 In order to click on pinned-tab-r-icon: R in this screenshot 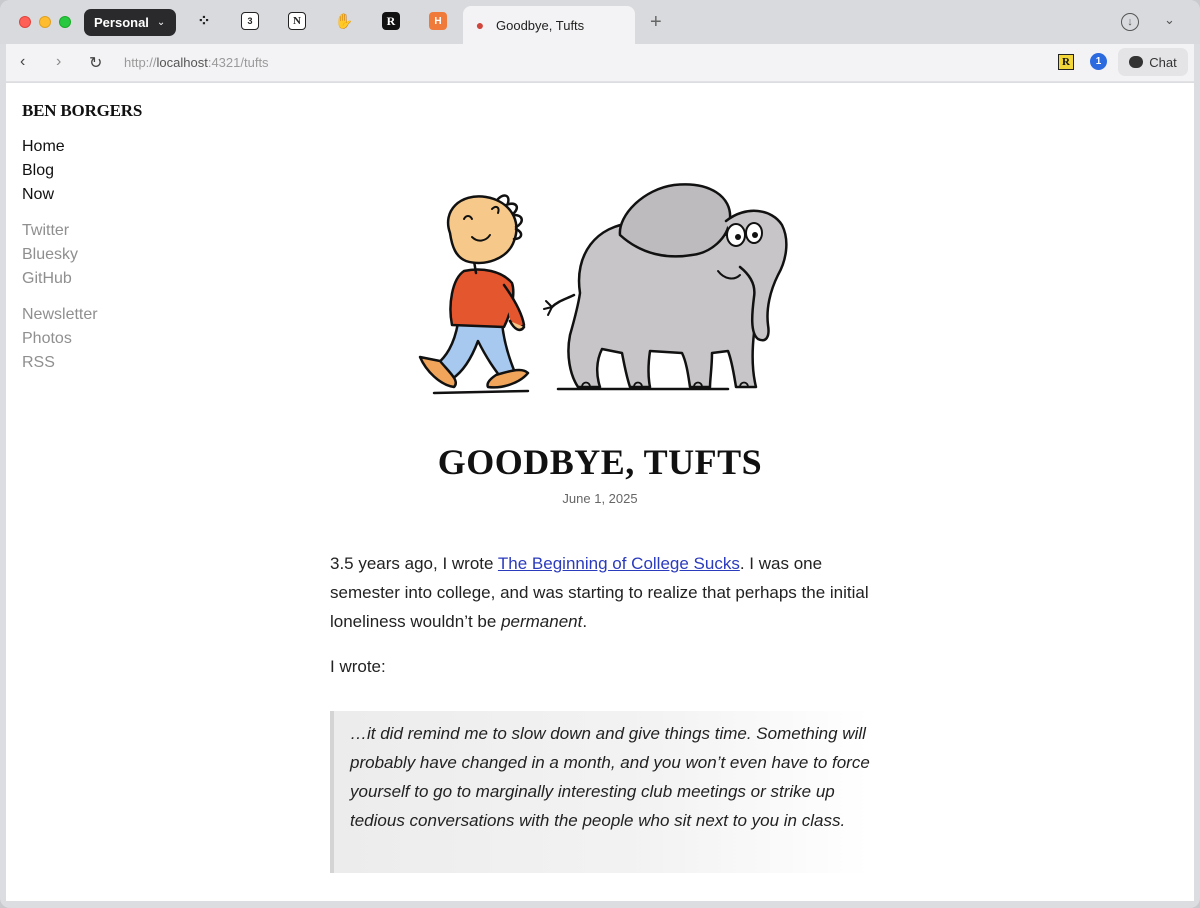, I will do `click(391, 21)`.